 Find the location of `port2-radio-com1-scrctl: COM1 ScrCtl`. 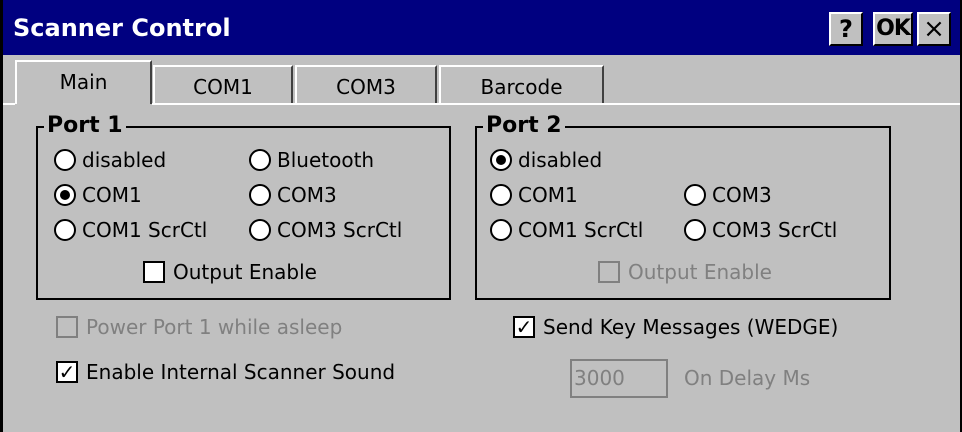

port2-radio-com1-scrctl: COM1 ScrCtl is located at coordinates (566, 230).